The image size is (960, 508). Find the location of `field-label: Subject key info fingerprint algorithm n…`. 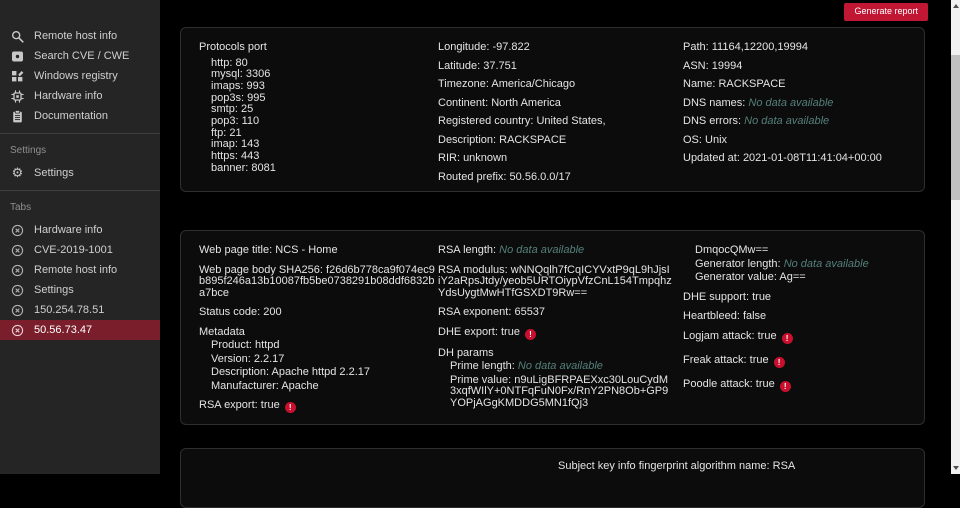

field-label: Subject key info fingerprint algorithm n… is located at coordinates (664, 466).